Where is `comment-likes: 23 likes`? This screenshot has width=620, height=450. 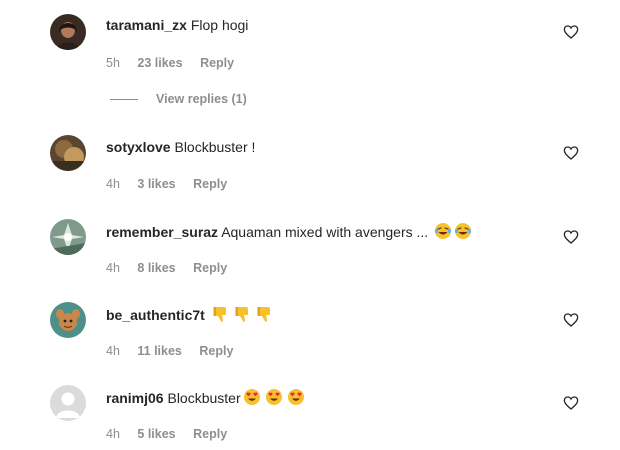 comment-likes: 23 likes is located at coordinates (159, 63).